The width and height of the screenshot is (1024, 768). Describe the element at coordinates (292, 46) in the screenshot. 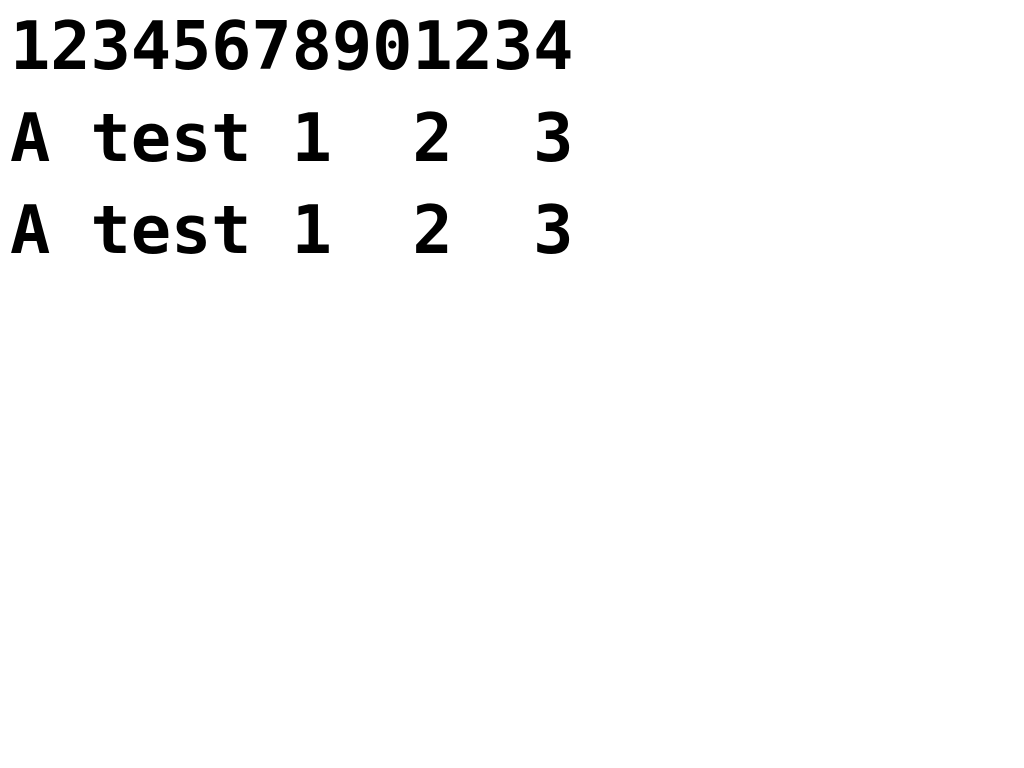

I see `ruler-line: 12345678901234` at that location.